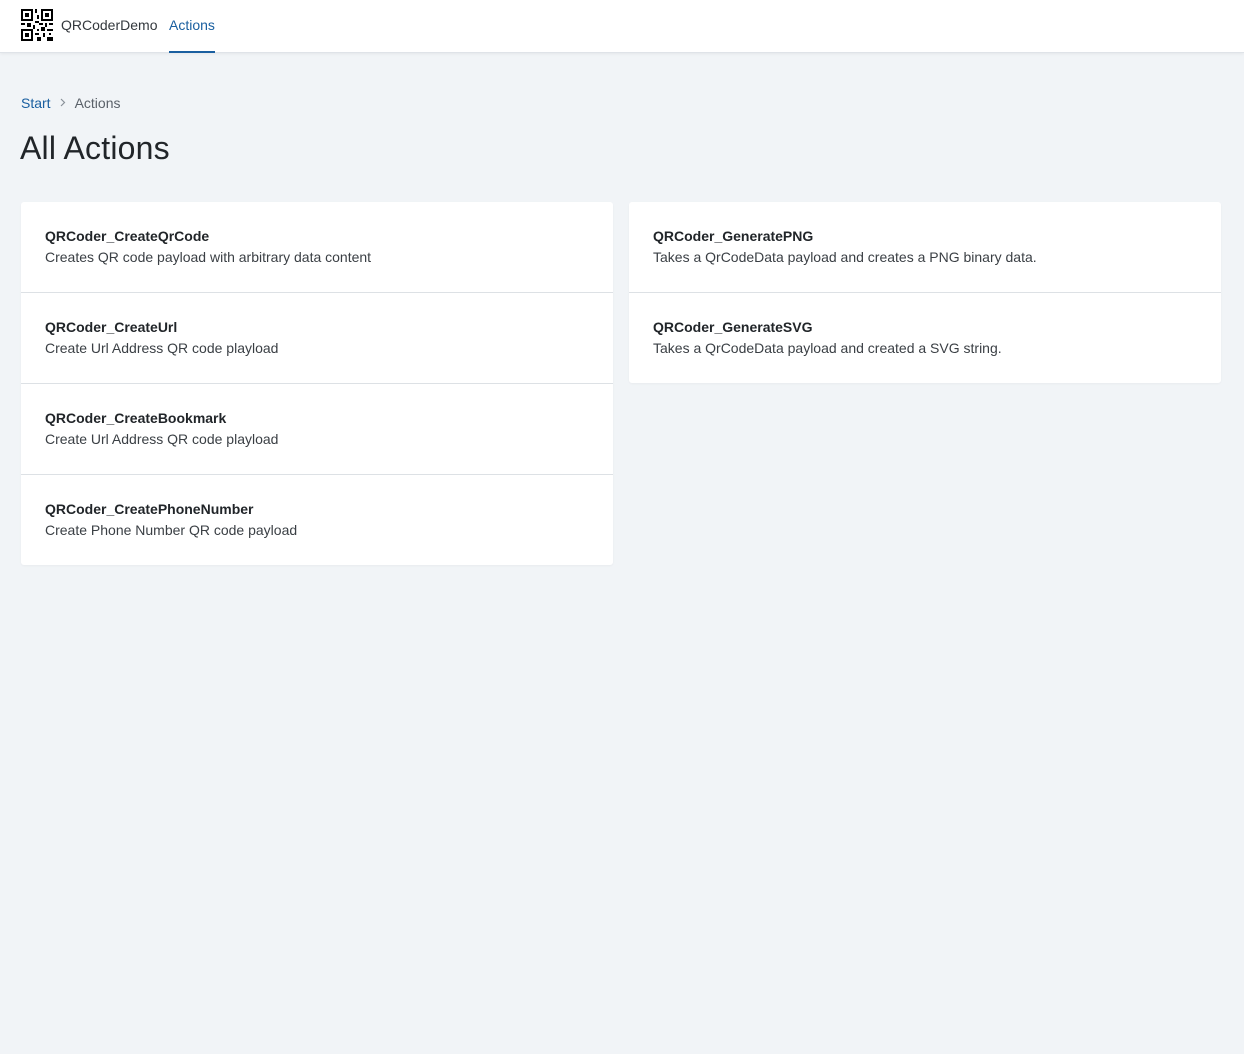 The height and width of the screenshot is (1054, 1244). I want to click on action-title: QRCoder_GeneratePNG, so click(733, 236).